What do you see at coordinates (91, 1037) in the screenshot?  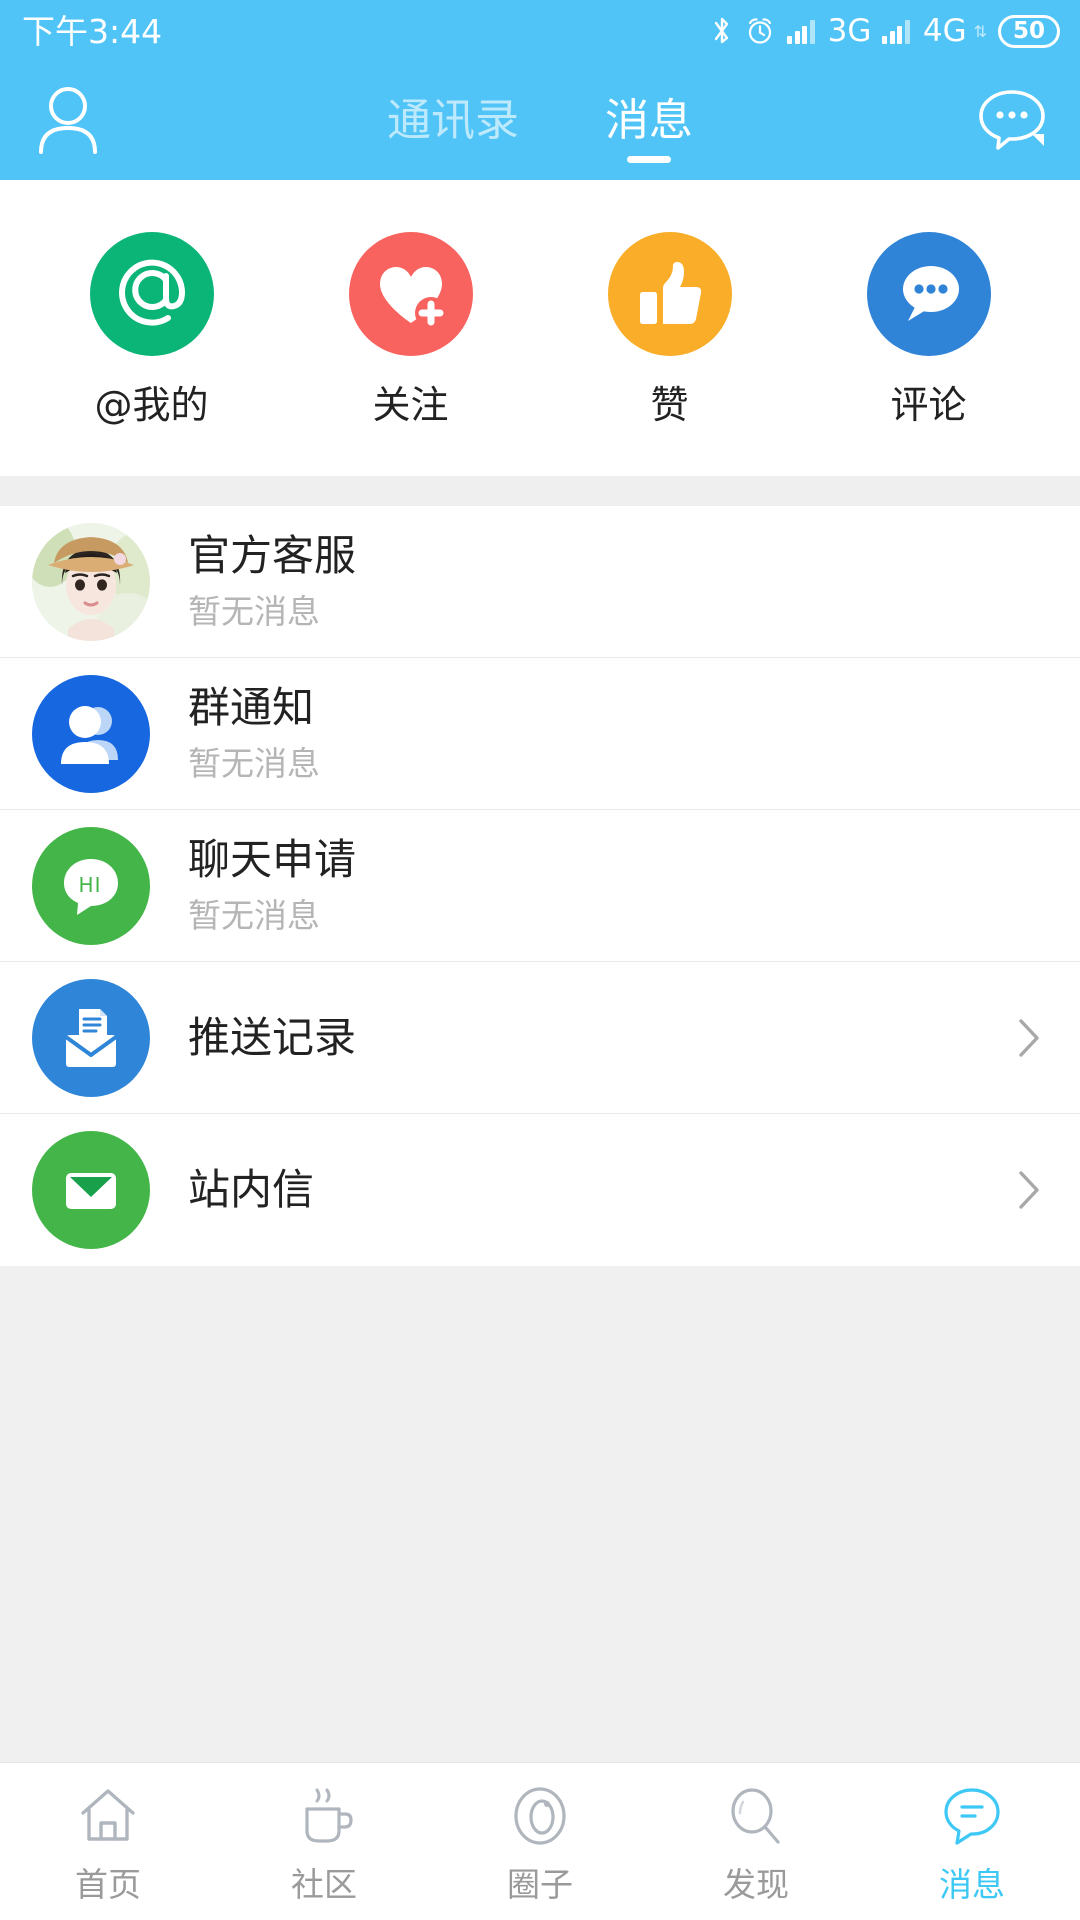 I see `push-envelope-icon` at bounding box center [91, 1037].